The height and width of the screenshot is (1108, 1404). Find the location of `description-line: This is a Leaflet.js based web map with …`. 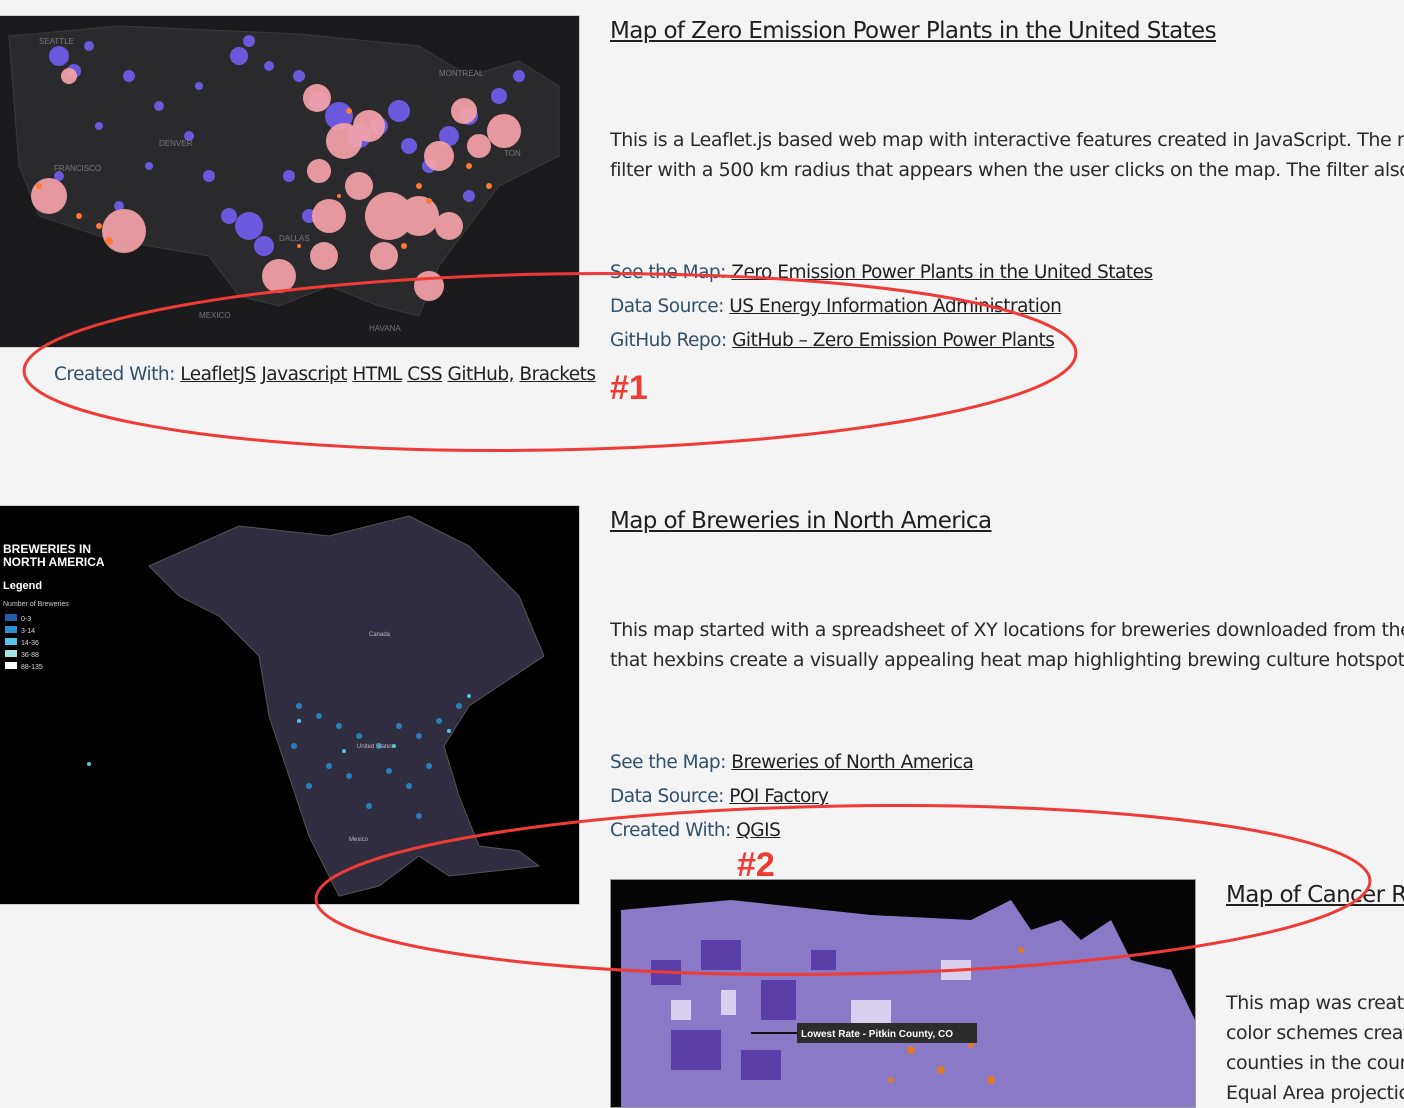

description-line: This is a Leaflet.js based web map with … is located at coordinates (1007, 140).